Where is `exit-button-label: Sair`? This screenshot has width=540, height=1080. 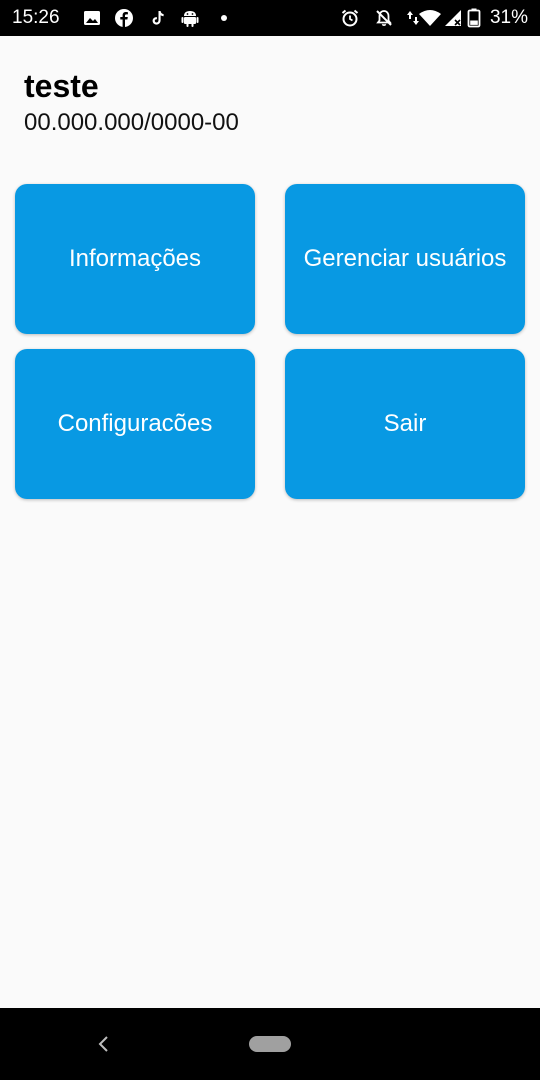 exit-button-label: Sair is located at coordinates (405, 423).